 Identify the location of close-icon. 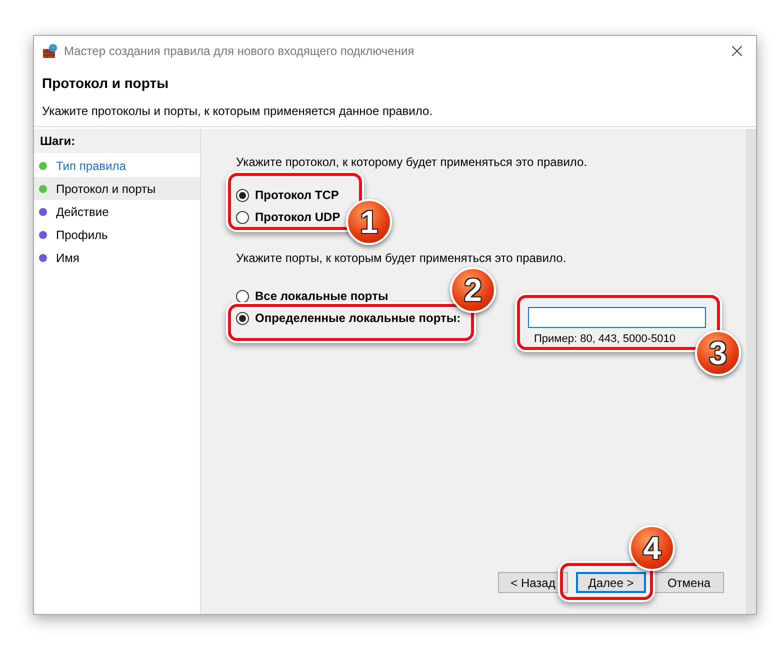
(737, 51).